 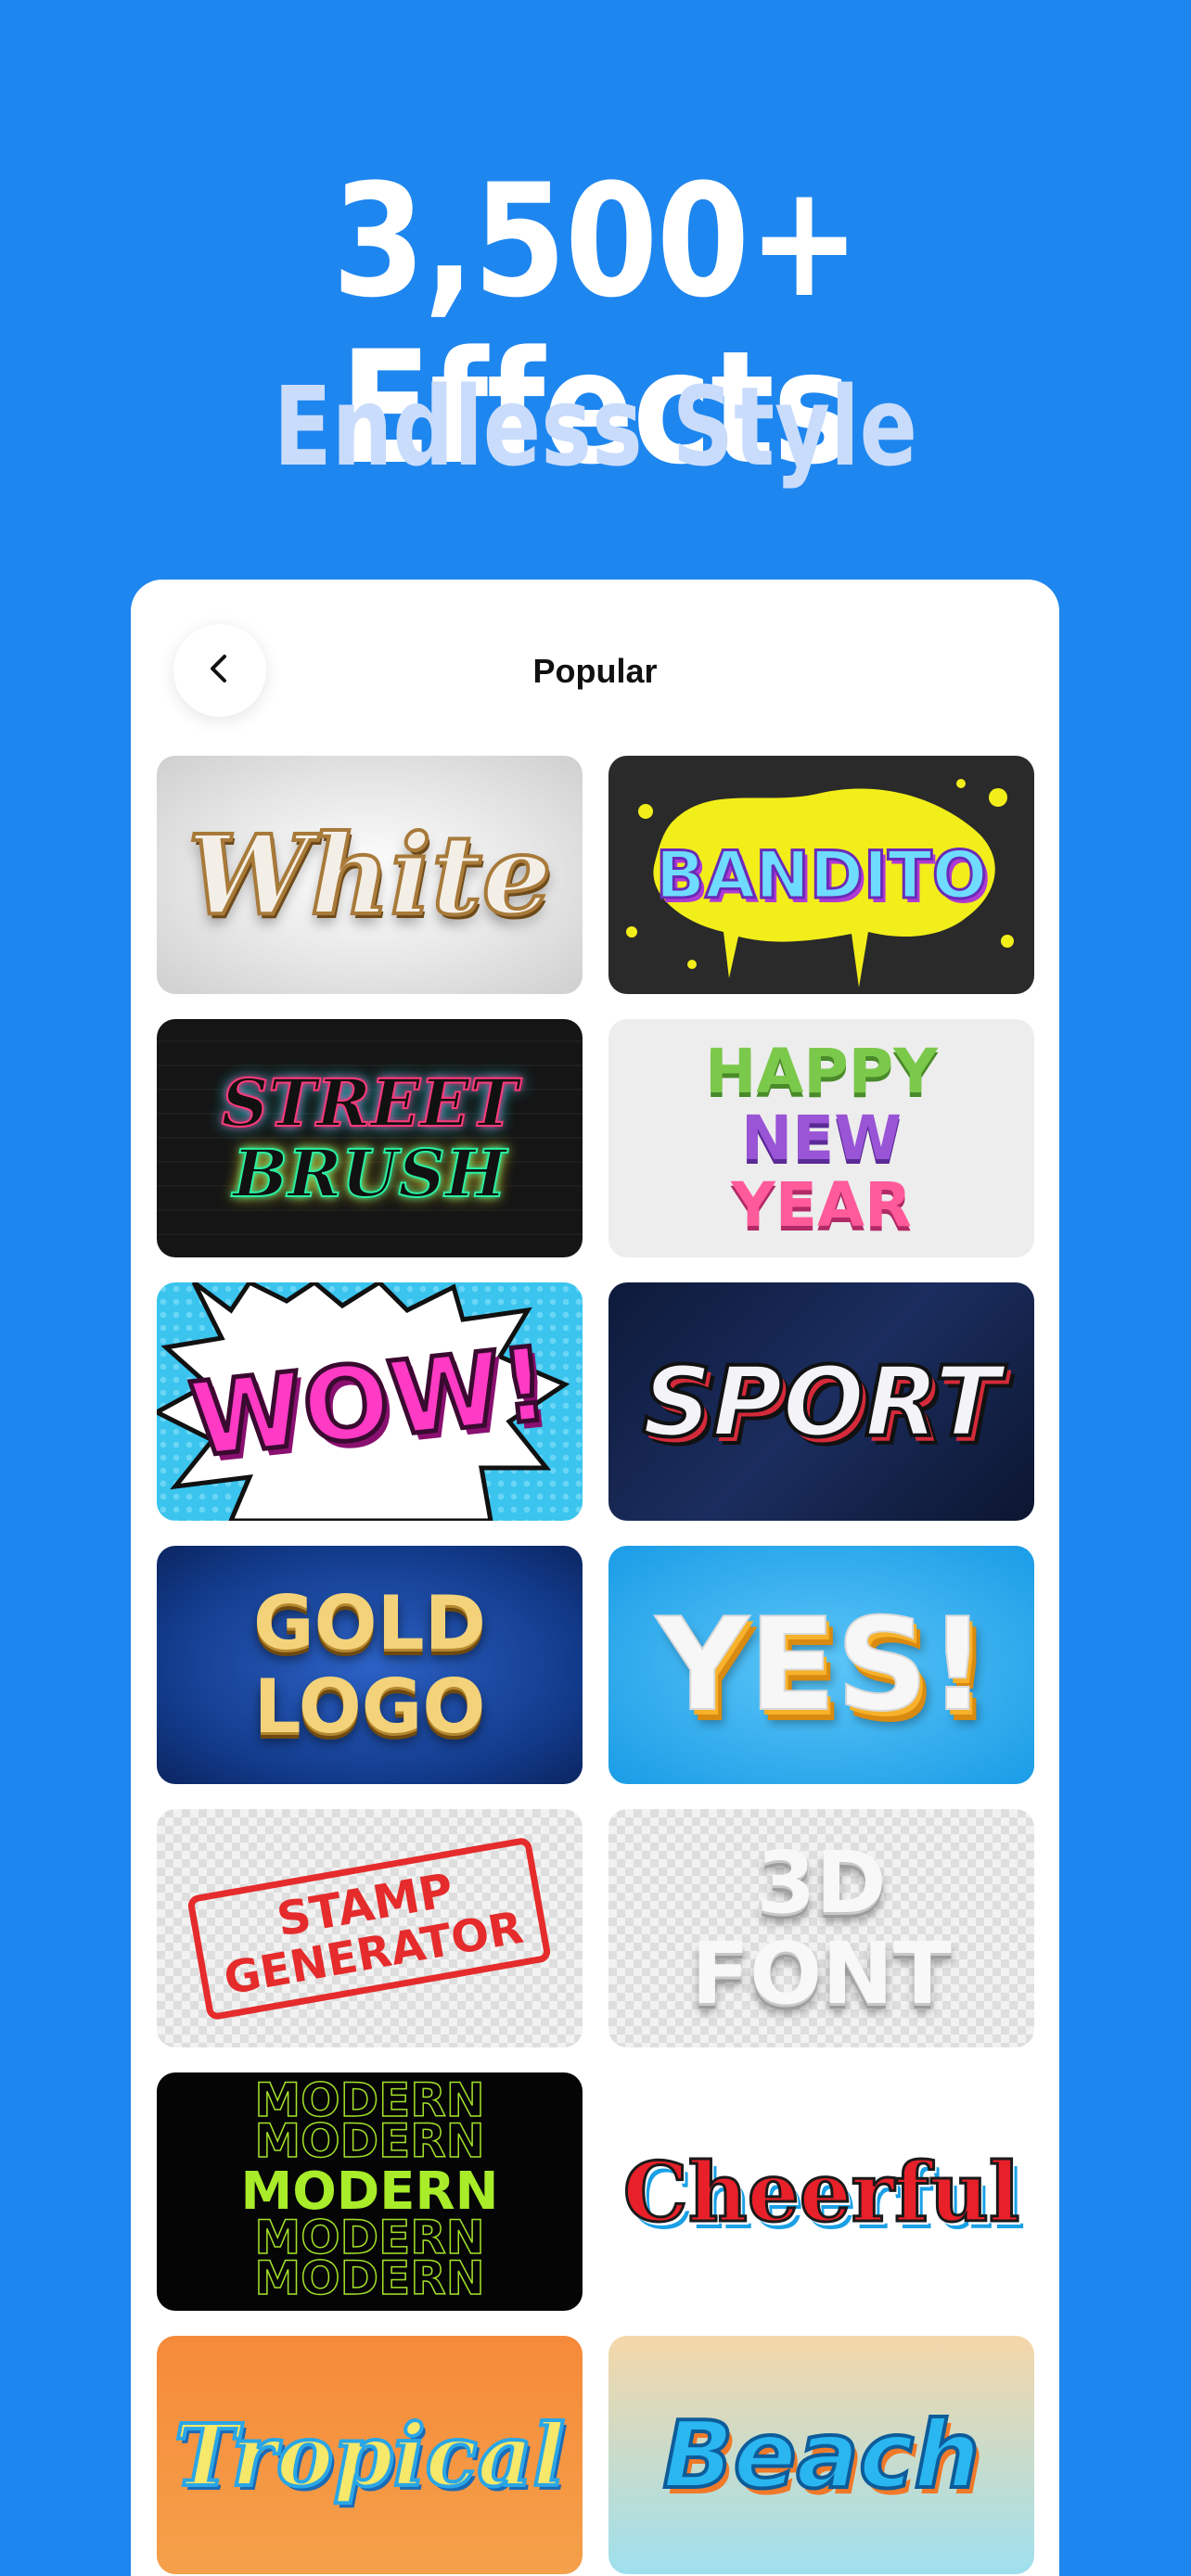 I want to click on top-bar: Popular, so click(x=595, y=672).